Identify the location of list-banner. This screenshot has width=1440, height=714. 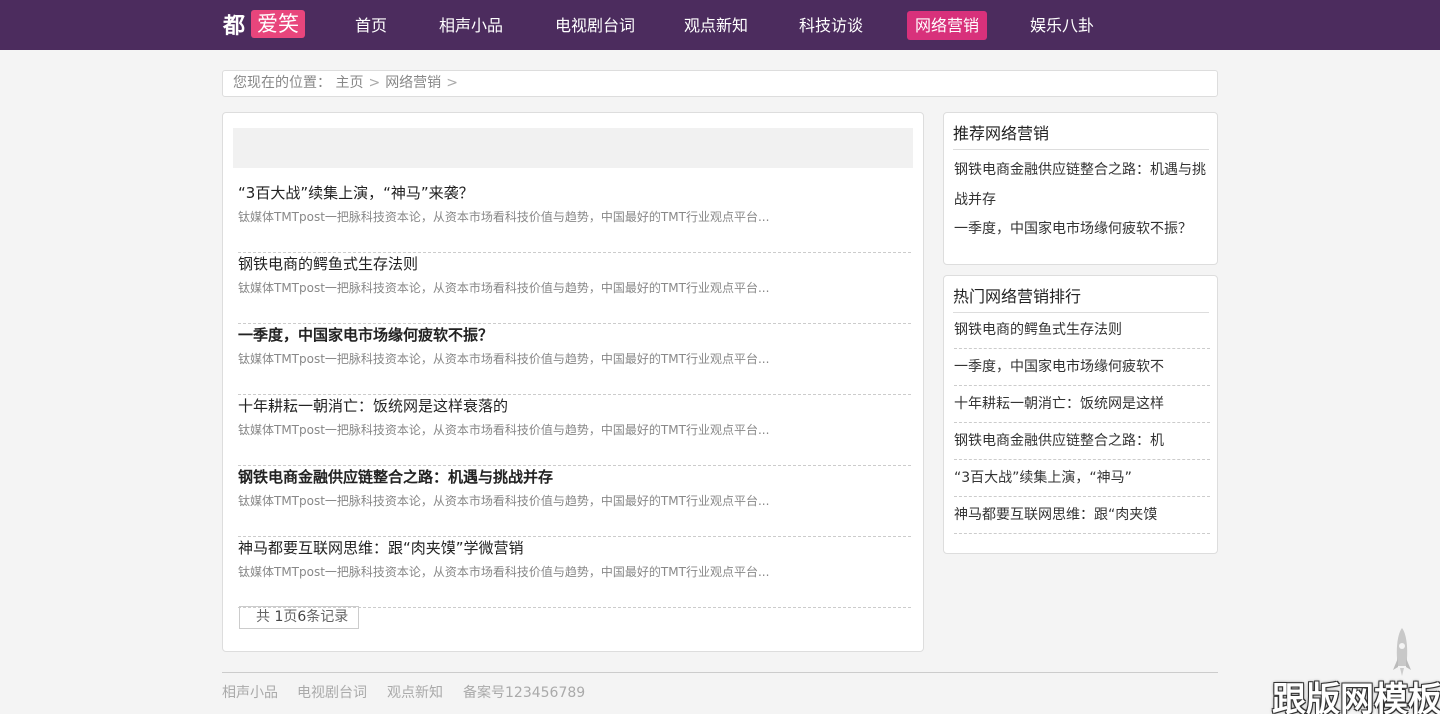
(573, 148).